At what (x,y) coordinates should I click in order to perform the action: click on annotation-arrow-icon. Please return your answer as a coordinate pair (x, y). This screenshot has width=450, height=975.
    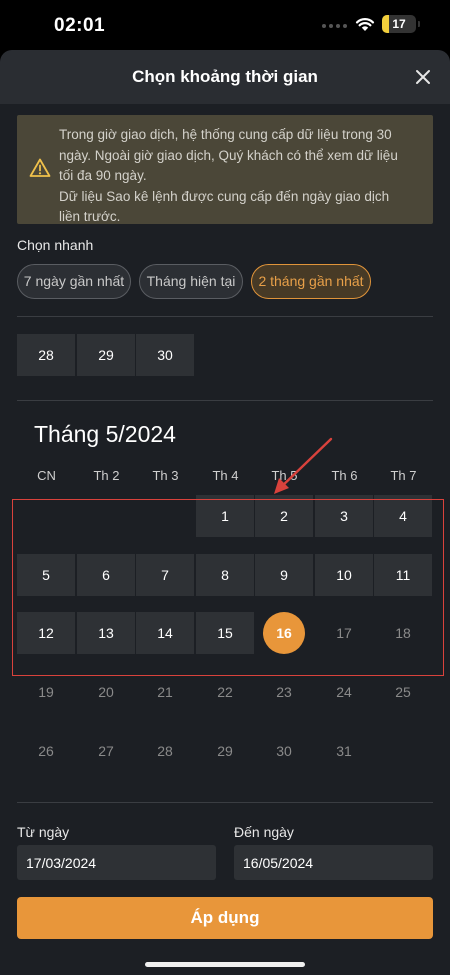
    Looking at the image, I should click on (303, 465).